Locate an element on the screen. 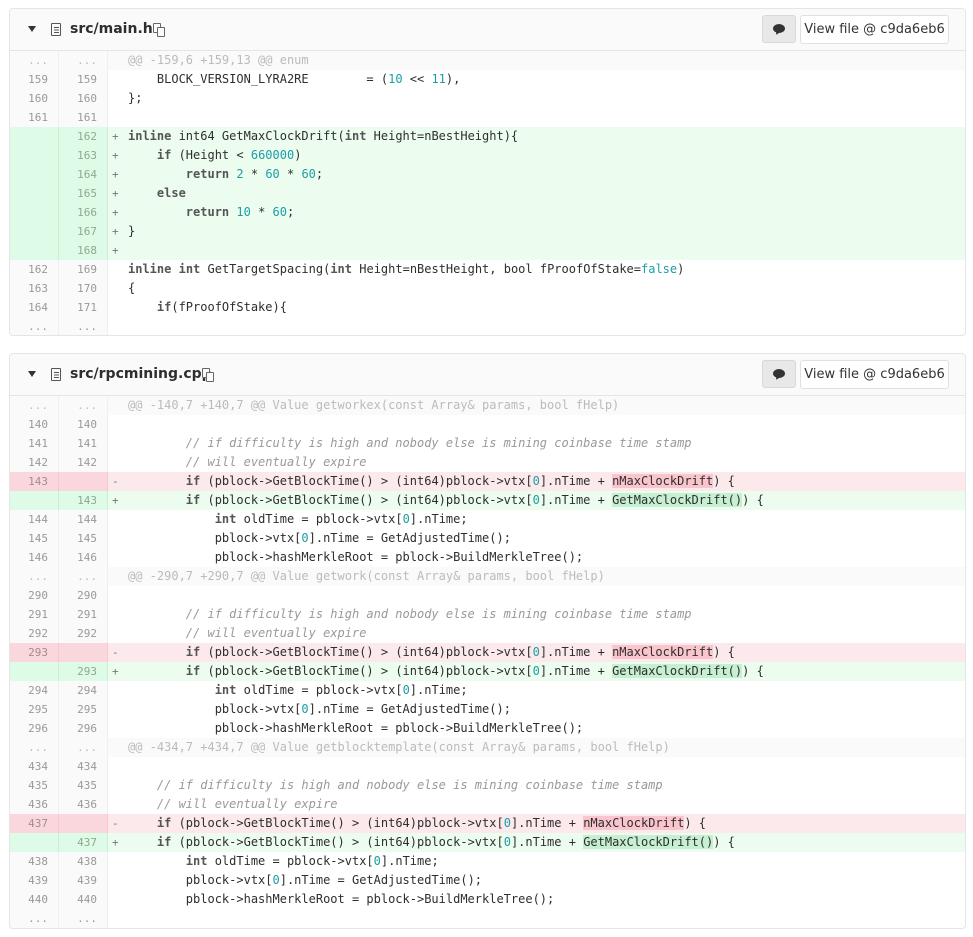 This screenshot has width=973, height=937. old-line-number: 293 is located at coordinates (34, 652).